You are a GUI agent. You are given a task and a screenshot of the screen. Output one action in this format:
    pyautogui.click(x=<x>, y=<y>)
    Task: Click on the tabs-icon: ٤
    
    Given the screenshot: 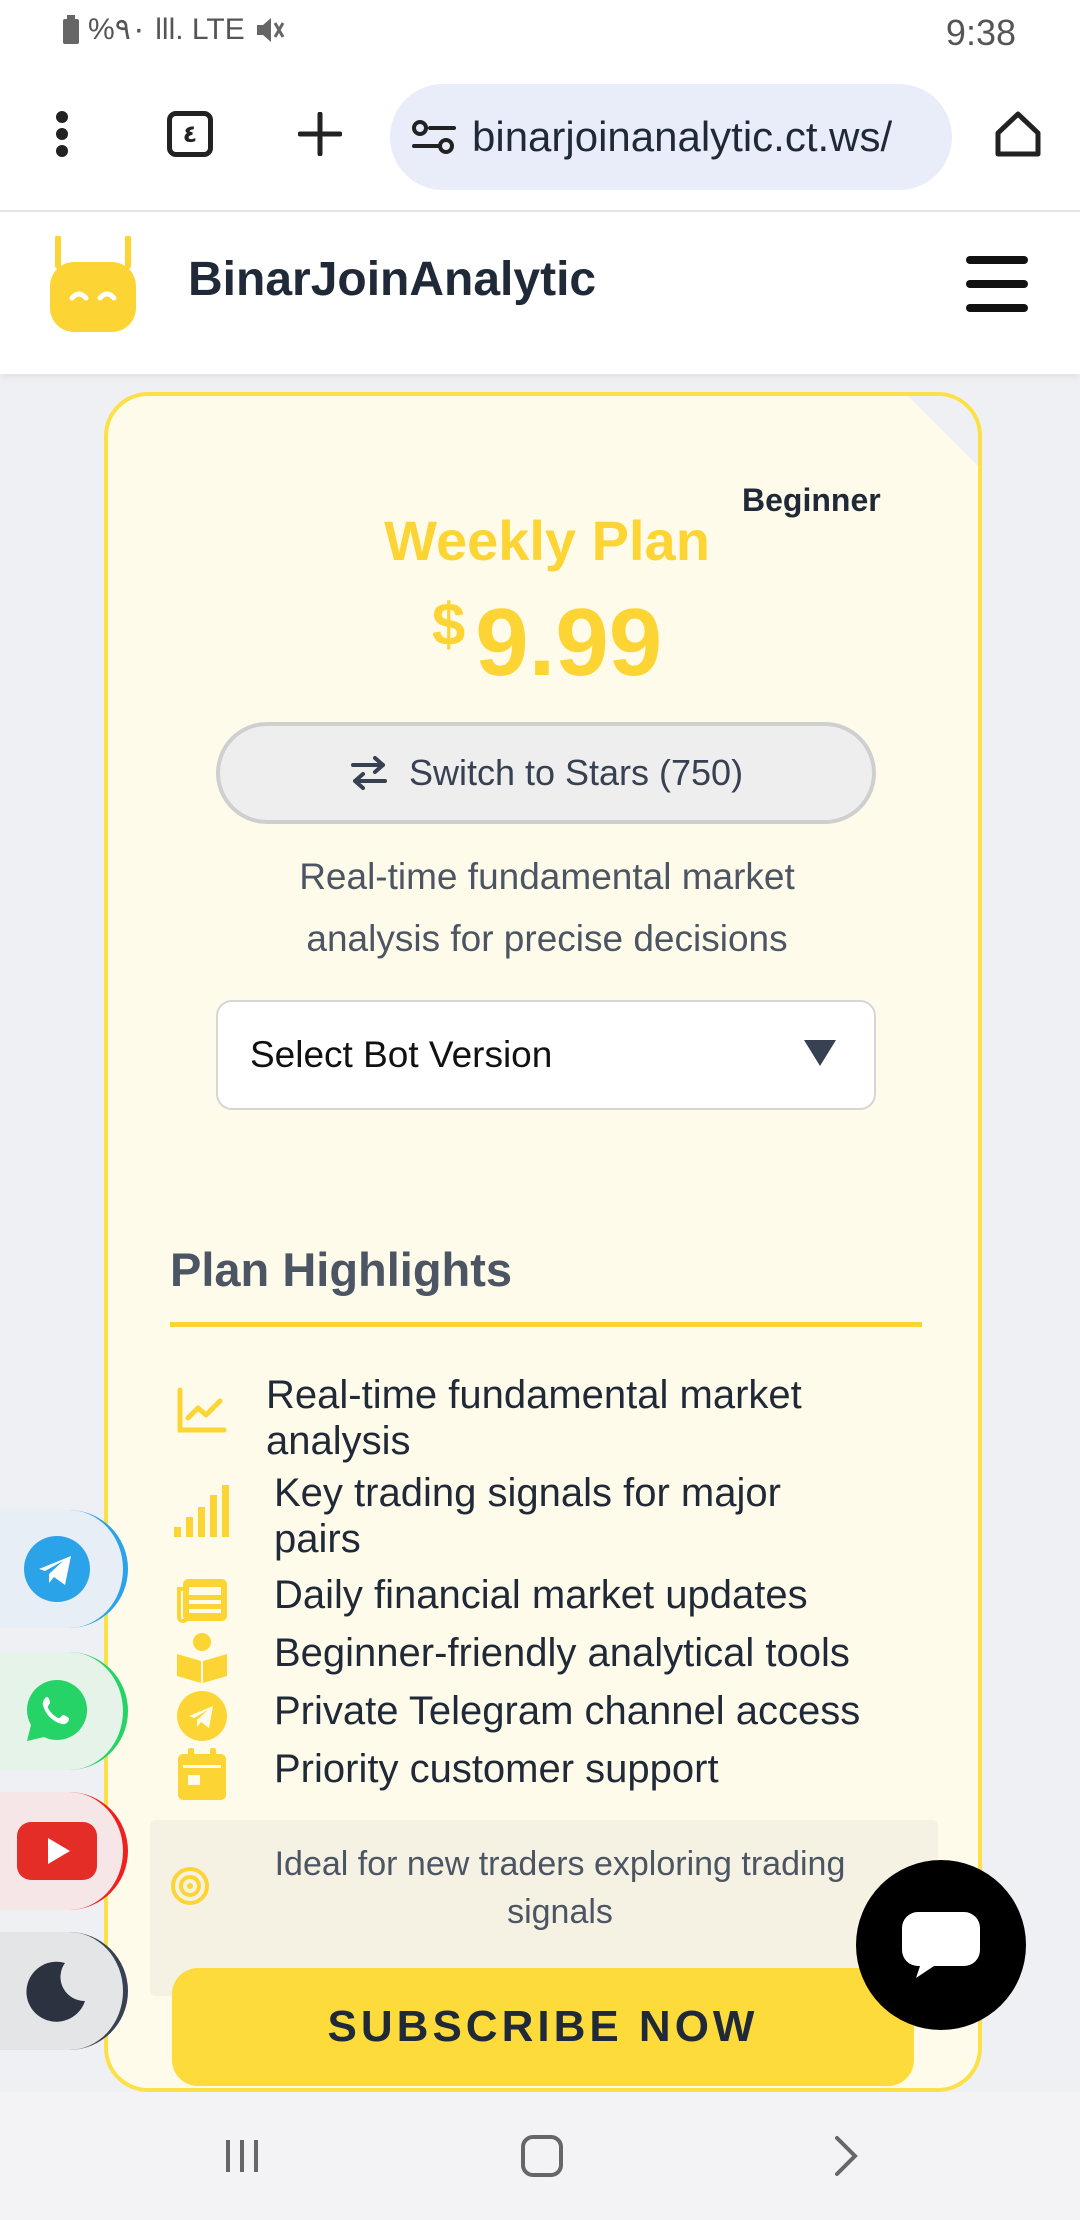 What is the action you would take?
    pyautogui.click(x=190, y=134)
    